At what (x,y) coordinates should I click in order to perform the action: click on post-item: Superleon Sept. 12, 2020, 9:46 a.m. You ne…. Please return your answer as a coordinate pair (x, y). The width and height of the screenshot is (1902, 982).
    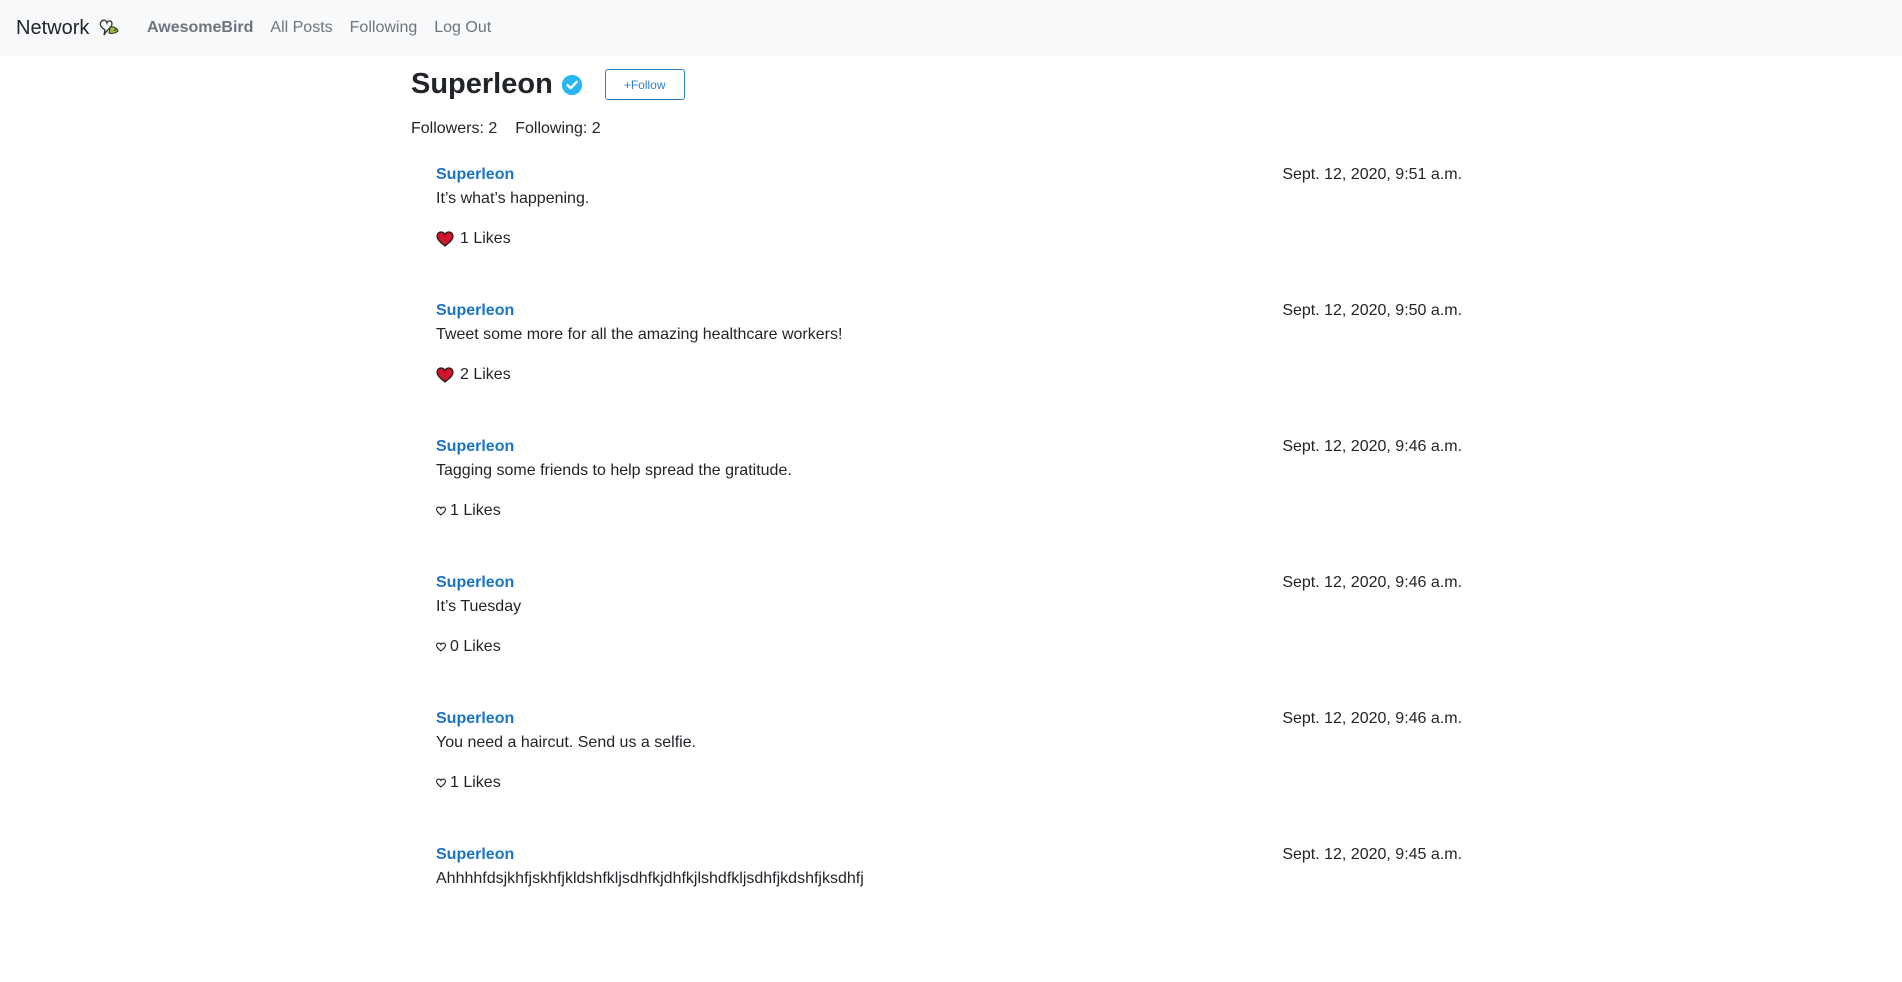
    Looking at the image, I should click on (949, 778).